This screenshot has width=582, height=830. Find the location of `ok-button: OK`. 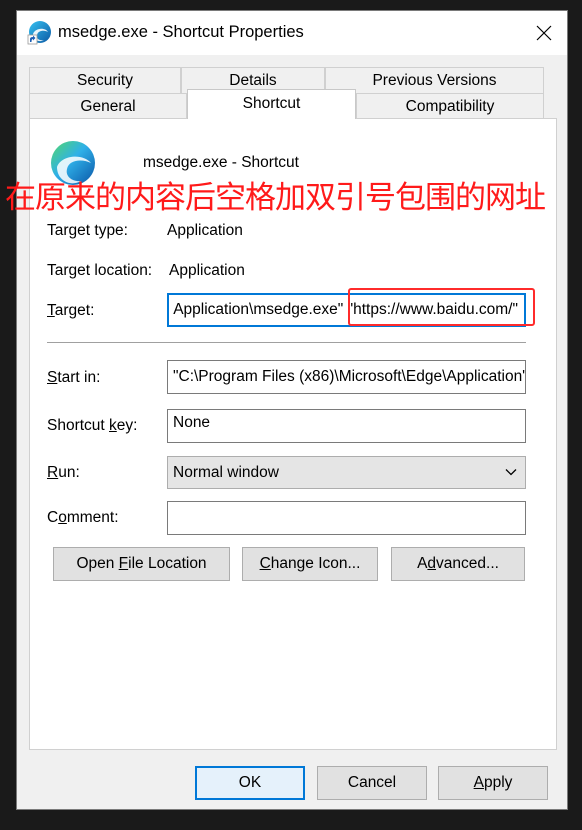

ok-button: OK is located at coordinates (250, 783).